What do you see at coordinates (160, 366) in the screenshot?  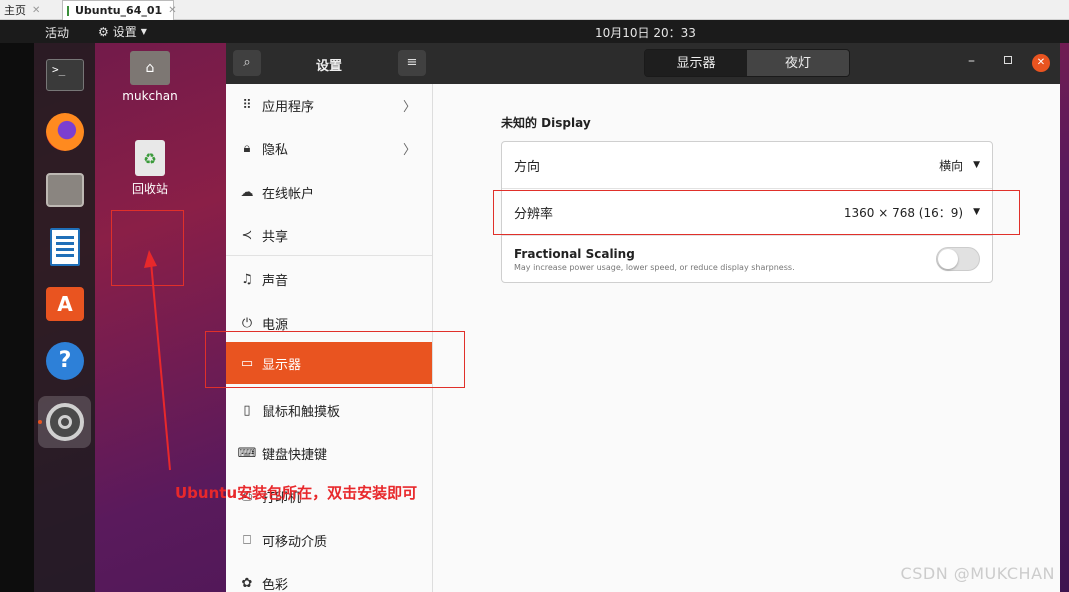 I see `arrow-line` at bounding box center [160, 366].